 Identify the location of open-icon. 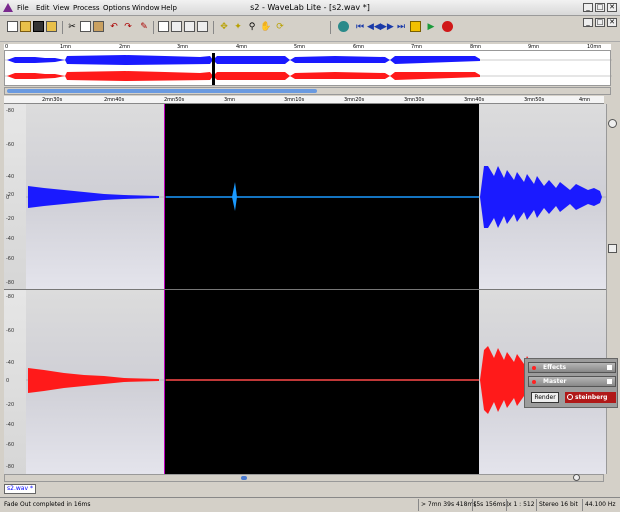
(25, 26).